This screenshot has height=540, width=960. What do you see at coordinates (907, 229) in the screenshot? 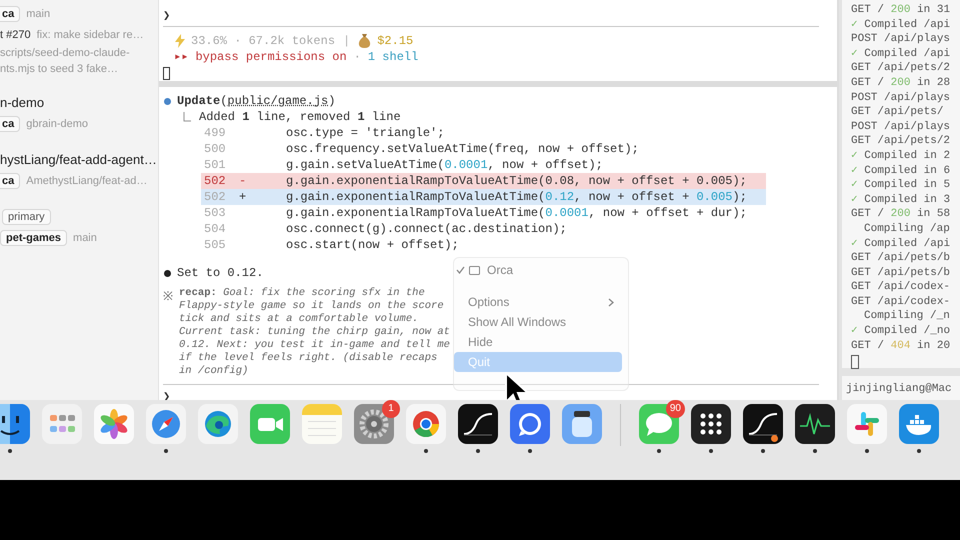
I see `log-line: Compiling /ap` at bounding box center [907, 229].